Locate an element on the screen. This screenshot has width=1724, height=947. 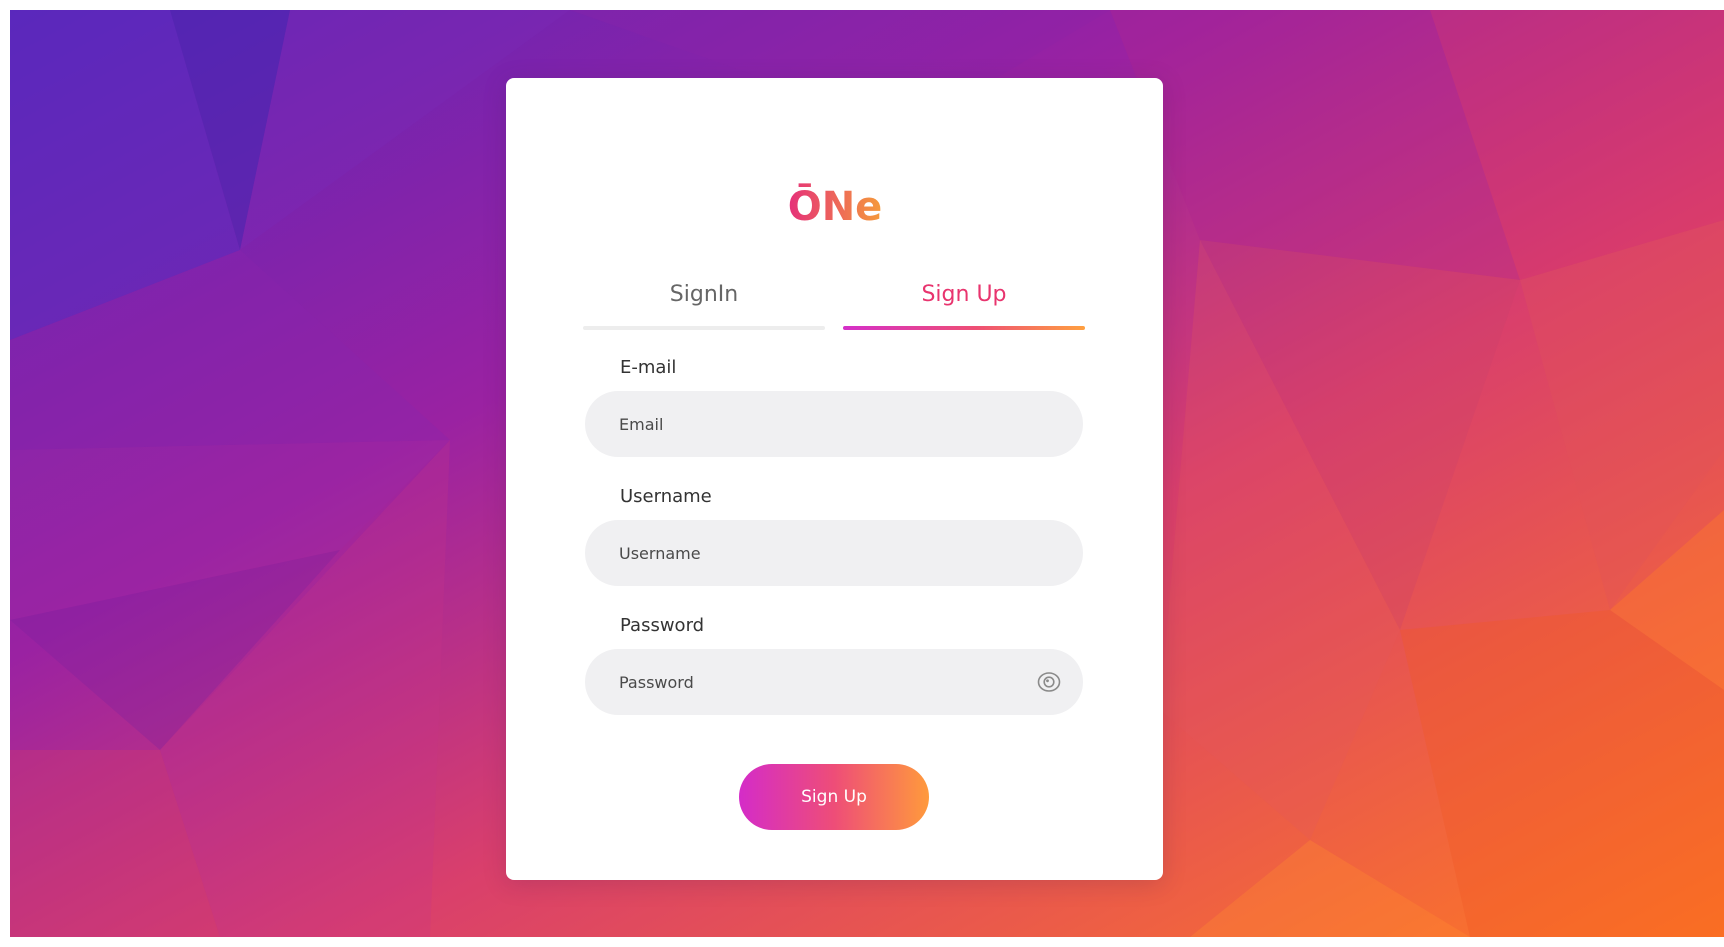
tab-signup-active-underline is located at coordinates (964, 328).